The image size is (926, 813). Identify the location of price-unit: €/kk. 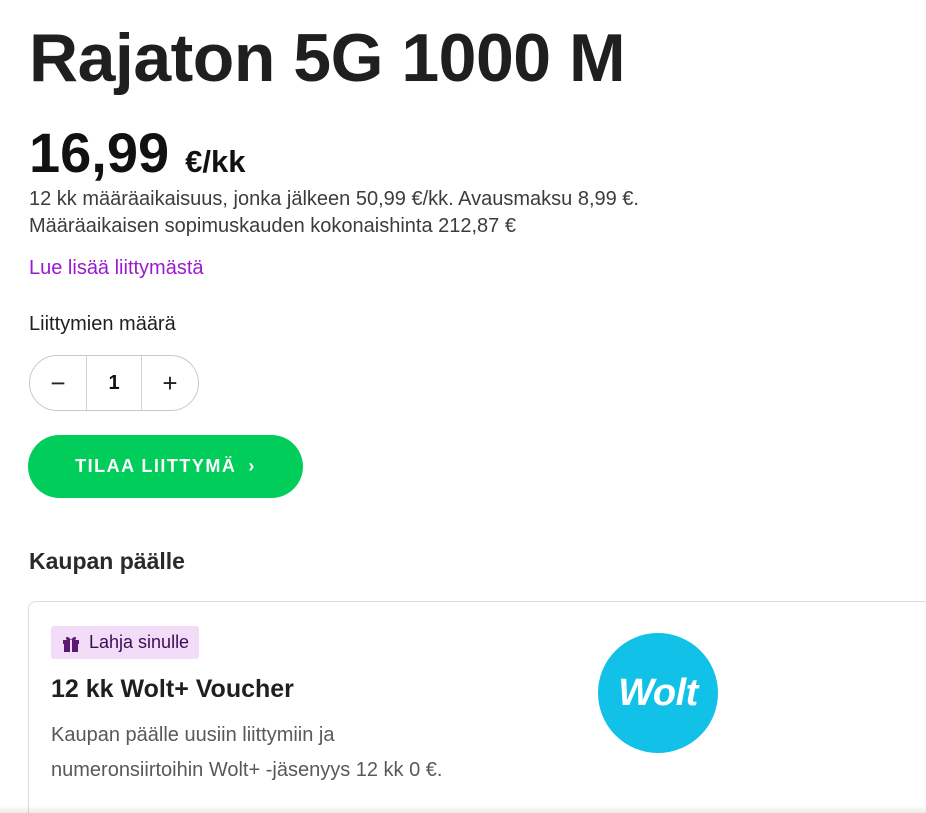
(215, 161).